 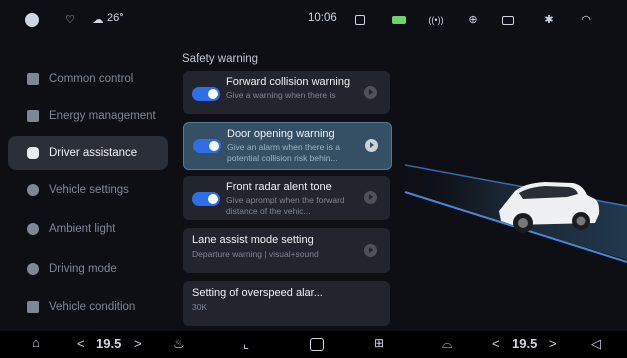 I want to click on car-front-icon, so click(x=317, y=344).